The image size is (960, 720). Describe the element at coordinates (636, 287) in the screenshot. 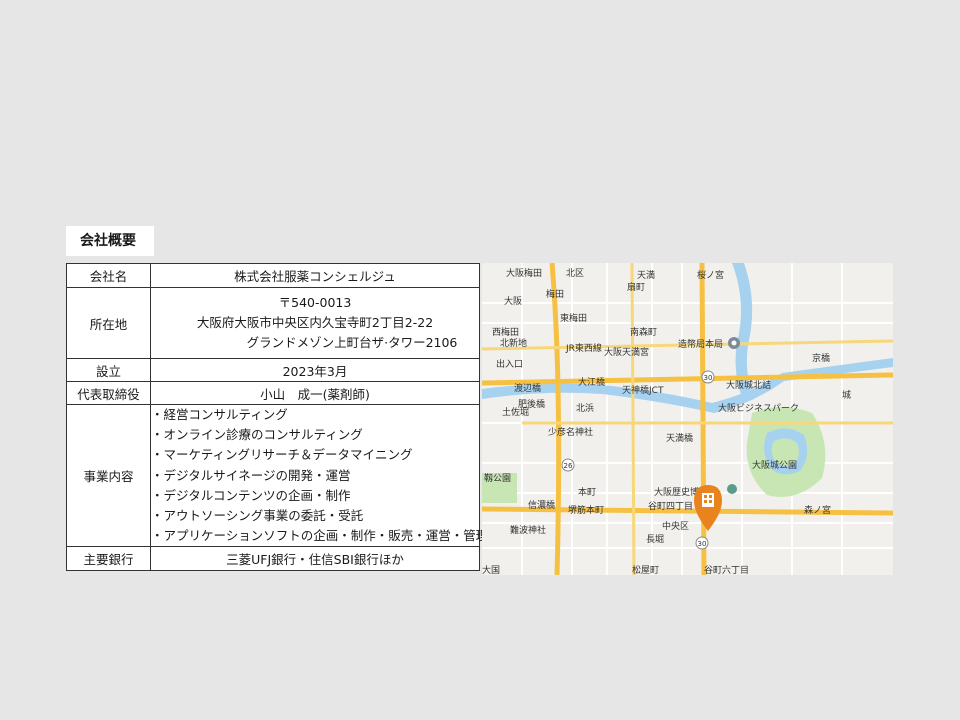

I see `map-label: 扇町` at that location.